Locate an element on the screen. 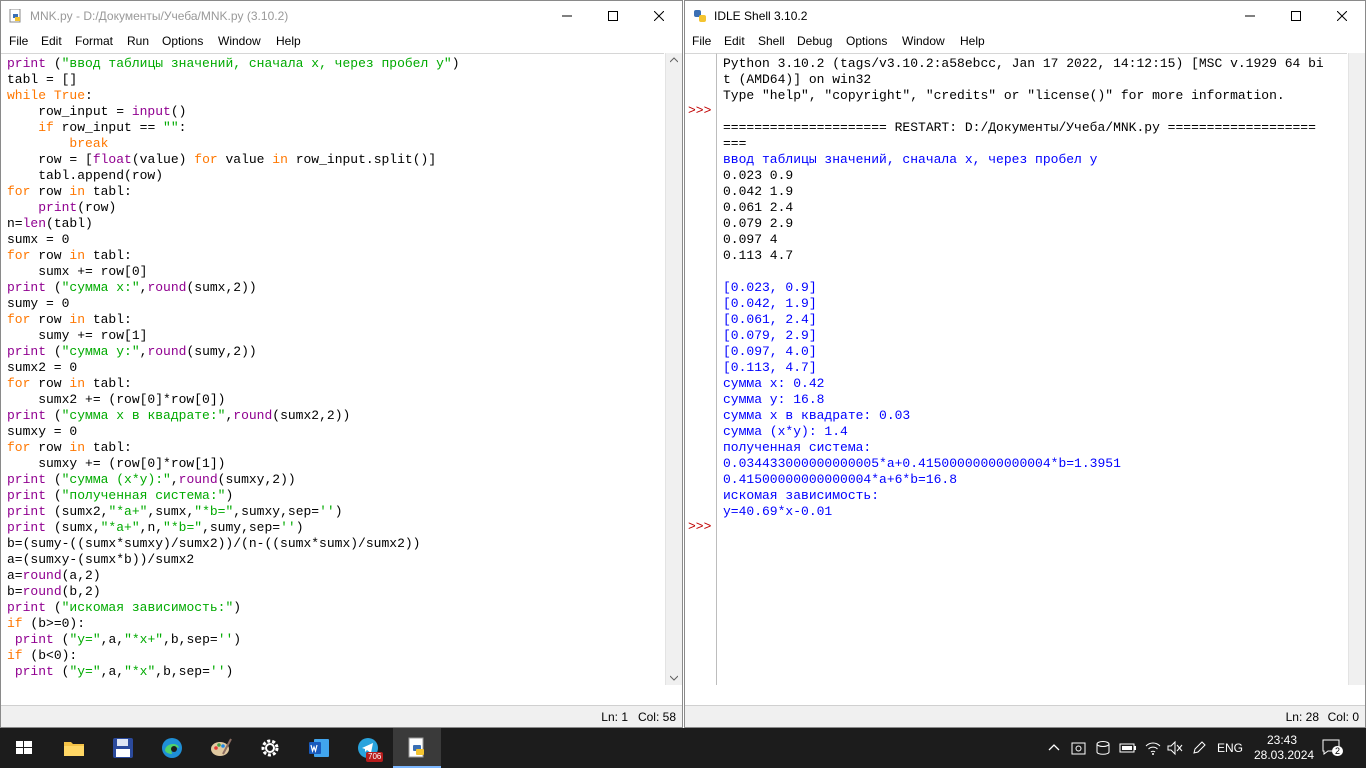 This screenshot has height=768, width=1366. palette-icon is located at coordinates (221, 747).